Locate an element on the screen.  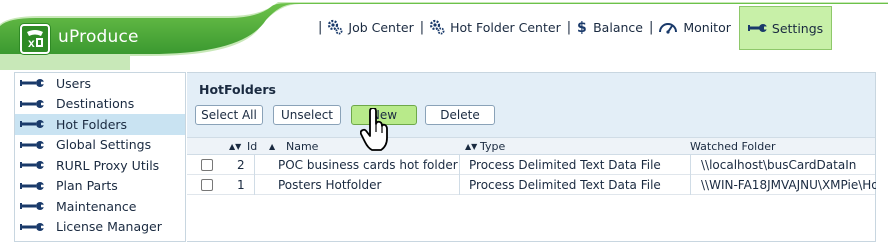
dollar-icon: $ is located at coordinates (582, 27).